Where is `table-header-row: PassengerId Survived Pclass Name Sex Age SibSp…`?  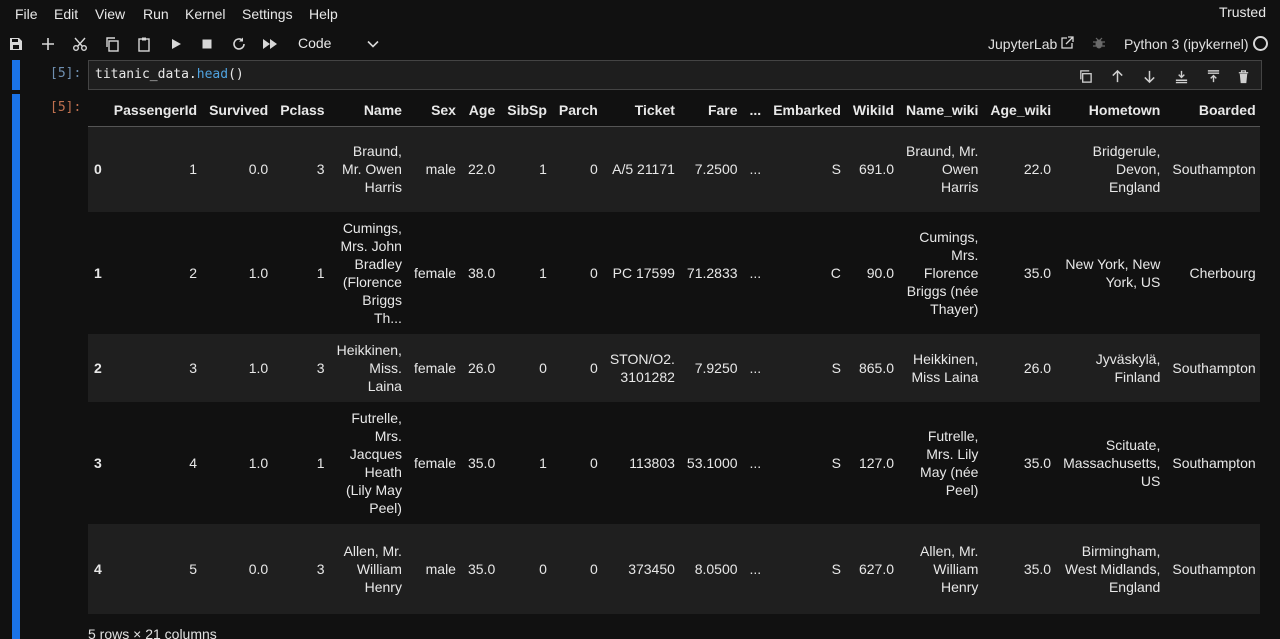 table-header-row: PassengerId Survived Pclass Name Sex Age SibSp… is located at coordinates (674, 110).